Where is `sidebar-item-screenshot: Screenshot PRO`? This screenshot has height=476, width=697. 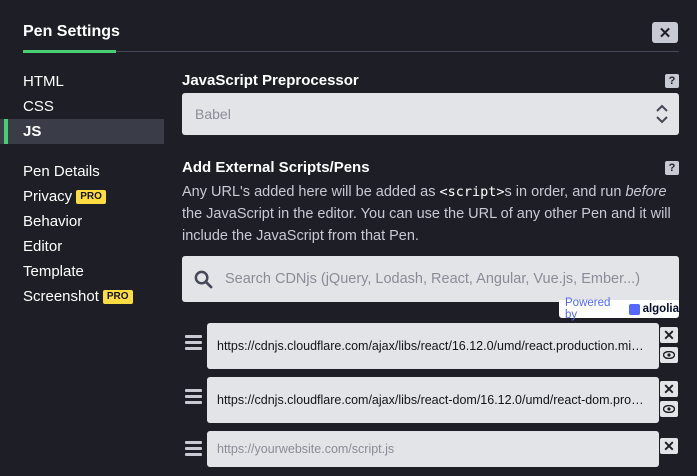 sidebar-item-screenshot: Screenshot PRO is located at coordinates (82, 296).